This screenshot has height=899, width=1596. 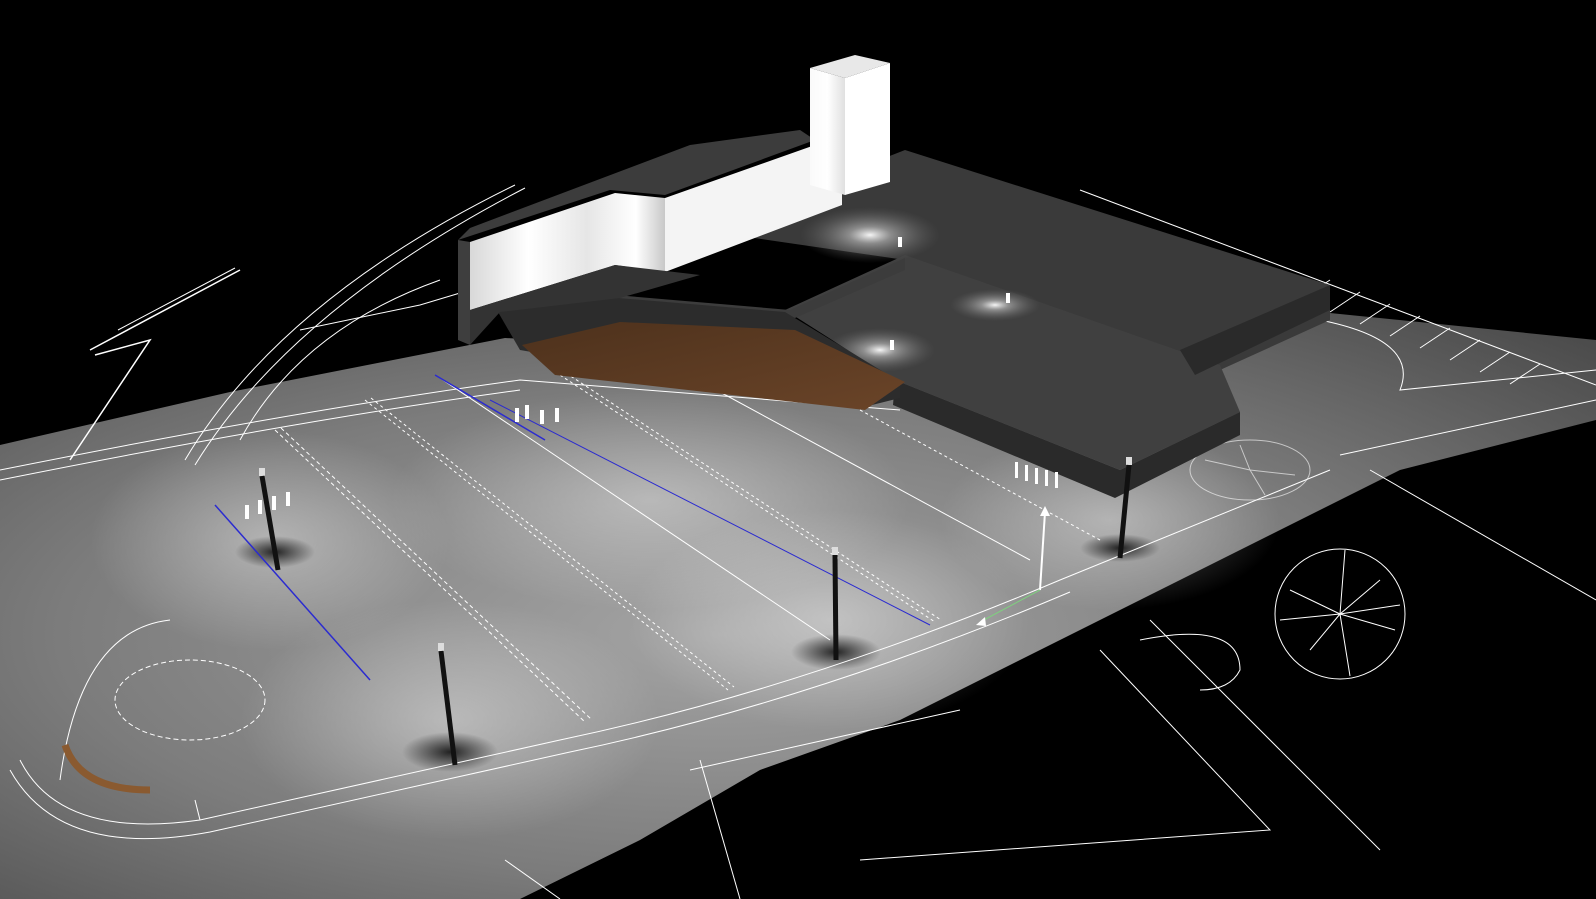 I want to click on tower-side, so click(x=827, y=131).